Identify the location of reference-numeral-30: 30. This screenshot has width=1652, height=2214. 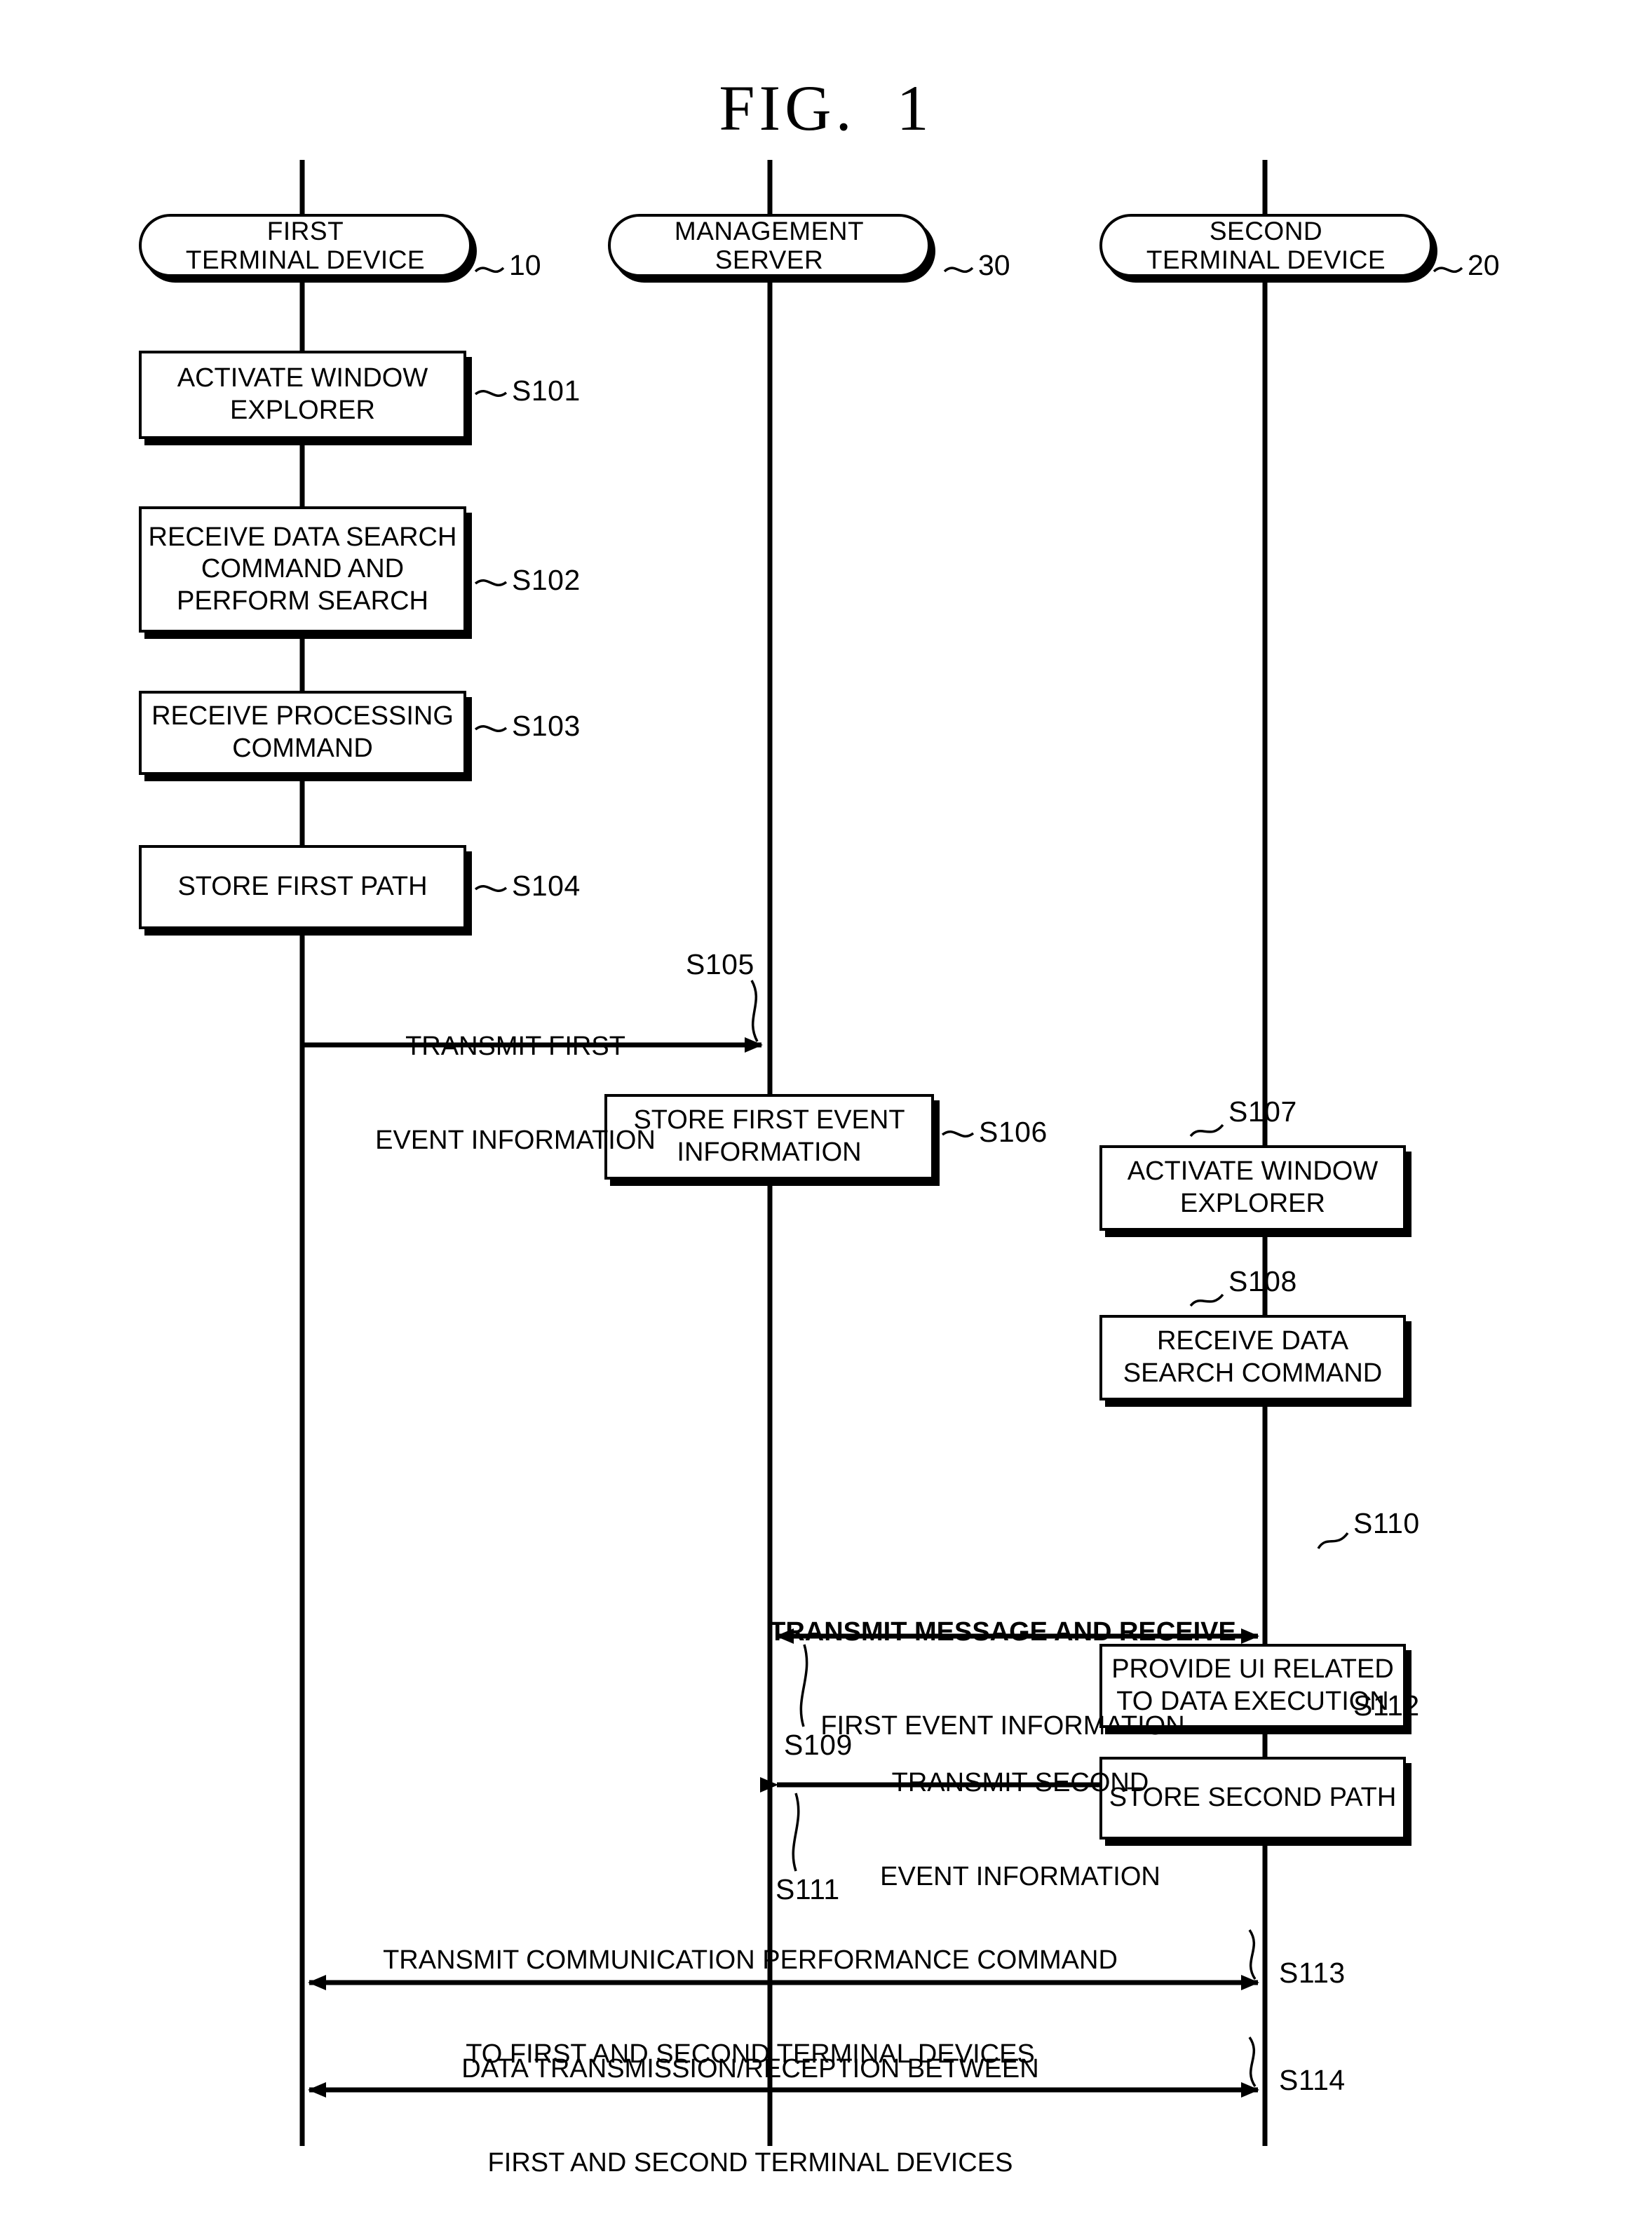
(994, 265).